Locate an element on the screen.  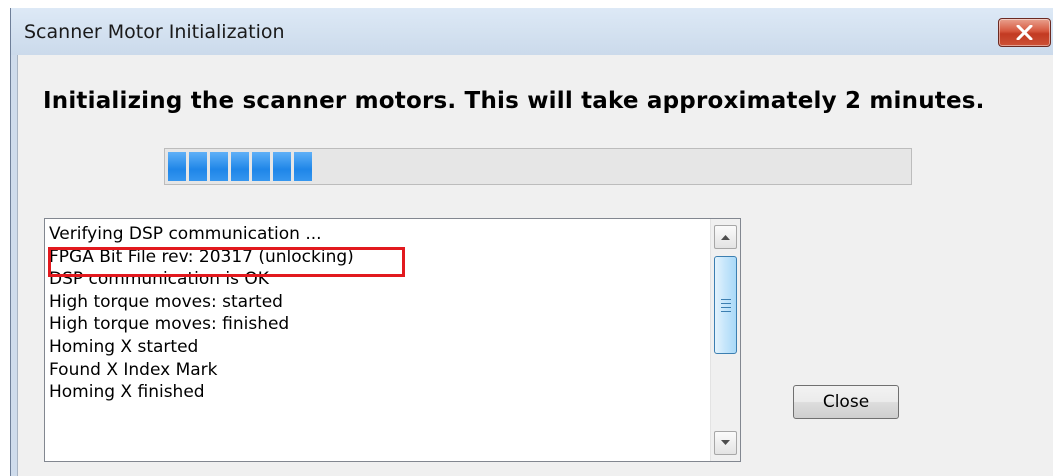
grip-icon is located at coordinates (726, 307).